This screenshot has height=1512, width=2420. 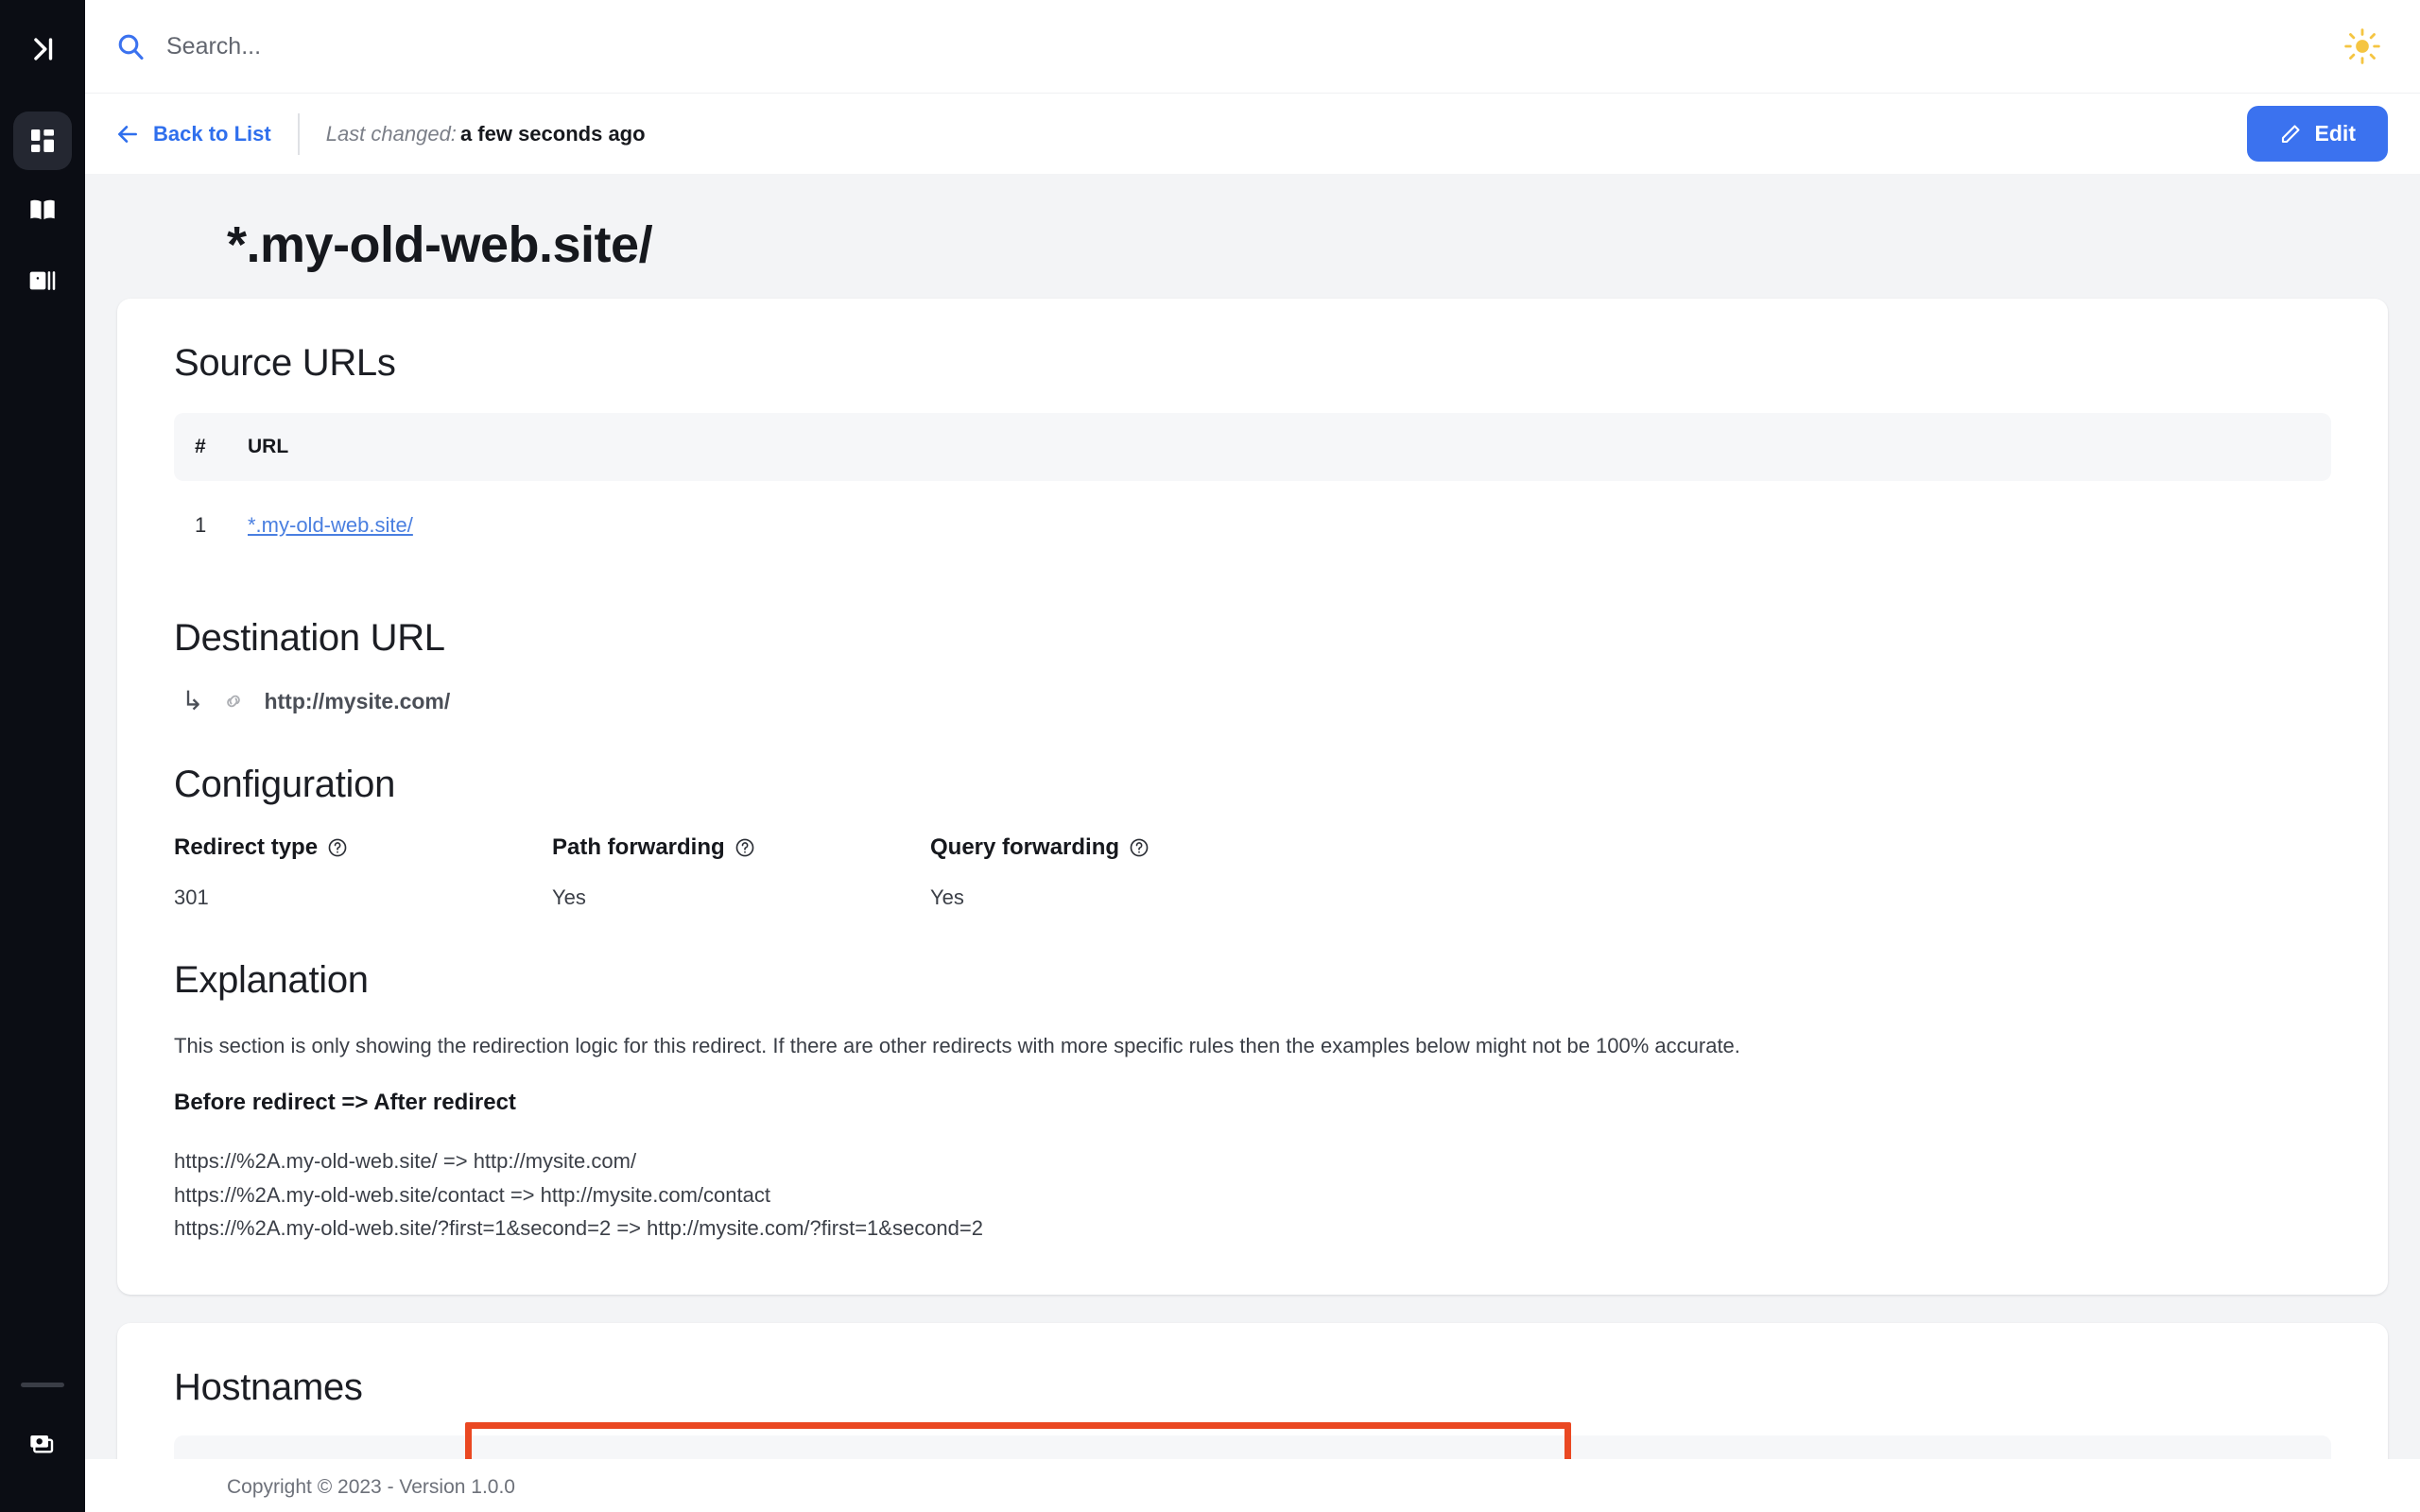 I want to click on source-urls-table: # URL 1 *.my-old-web.site/, so click(x=1252, y=491).